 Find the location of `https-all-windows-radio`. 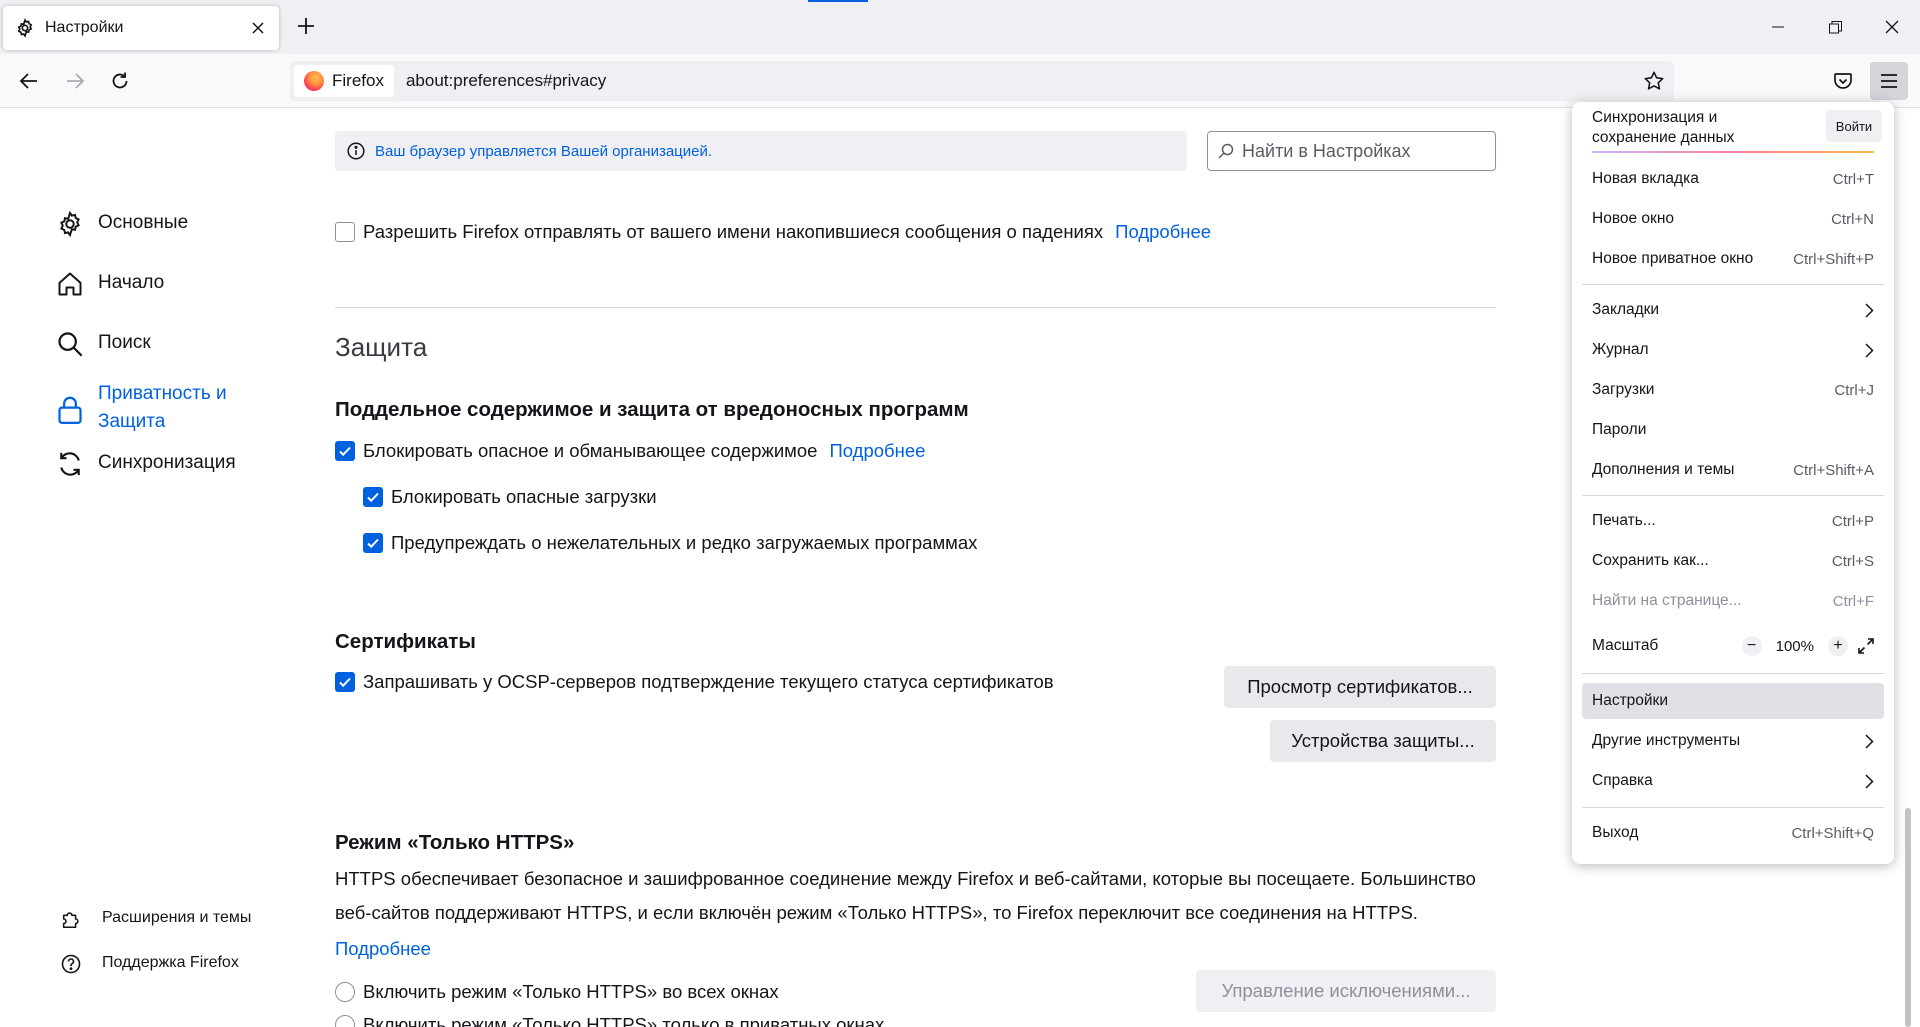

https-all-windows-radio is located at coordinates (345, 992).